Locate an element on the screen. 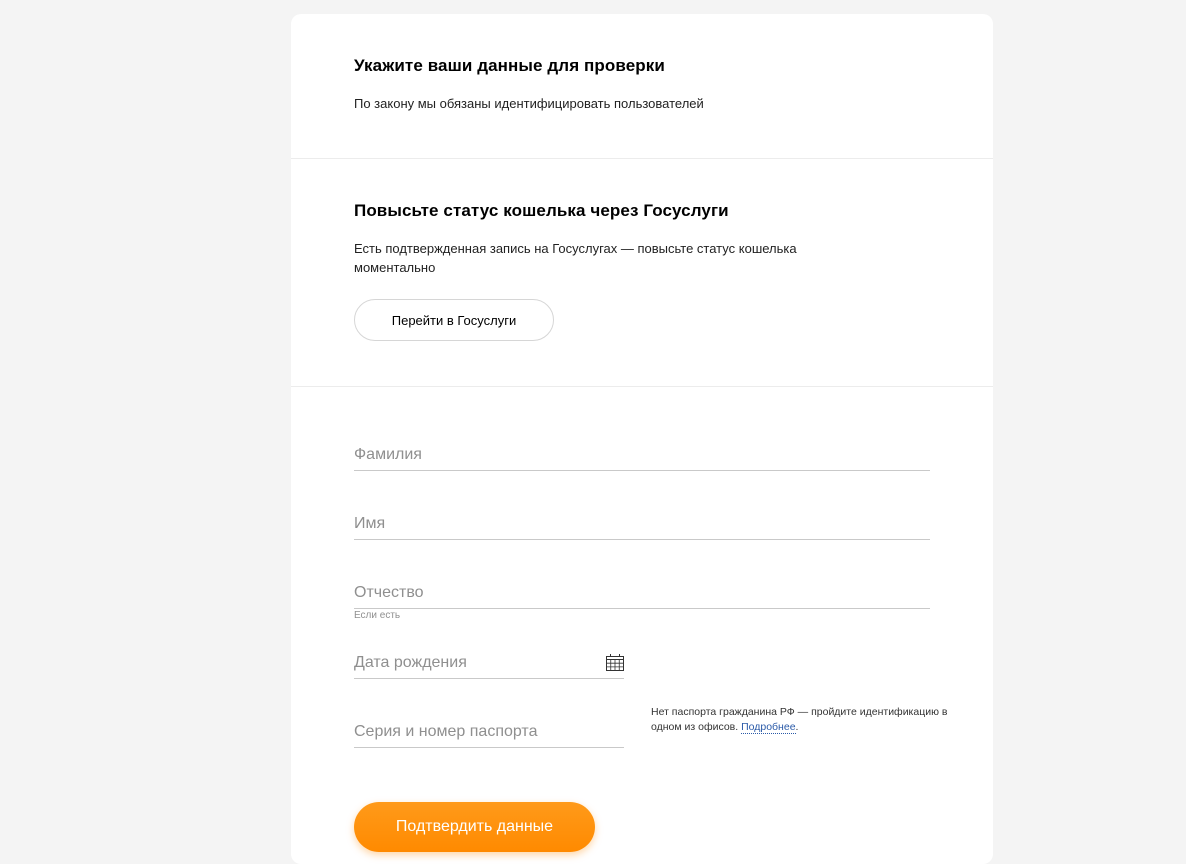 The width and height of the screenshot is (1186, 864). last-name-input is located at coordinates (642, 455).